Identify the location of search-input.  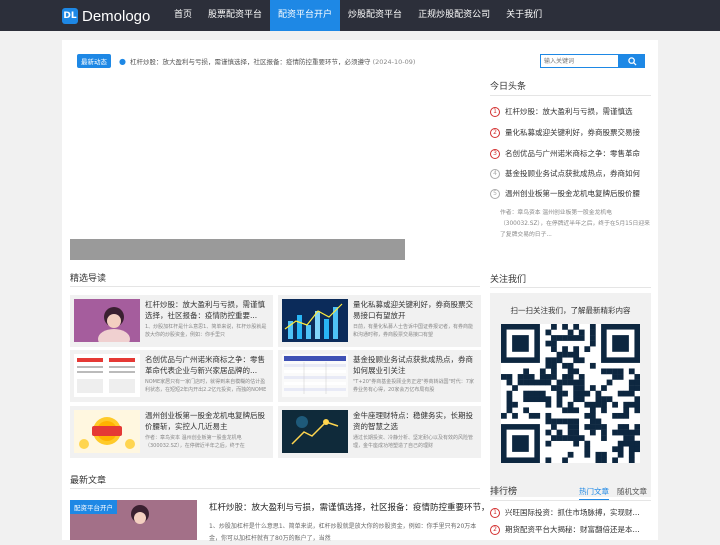
(579, 61).